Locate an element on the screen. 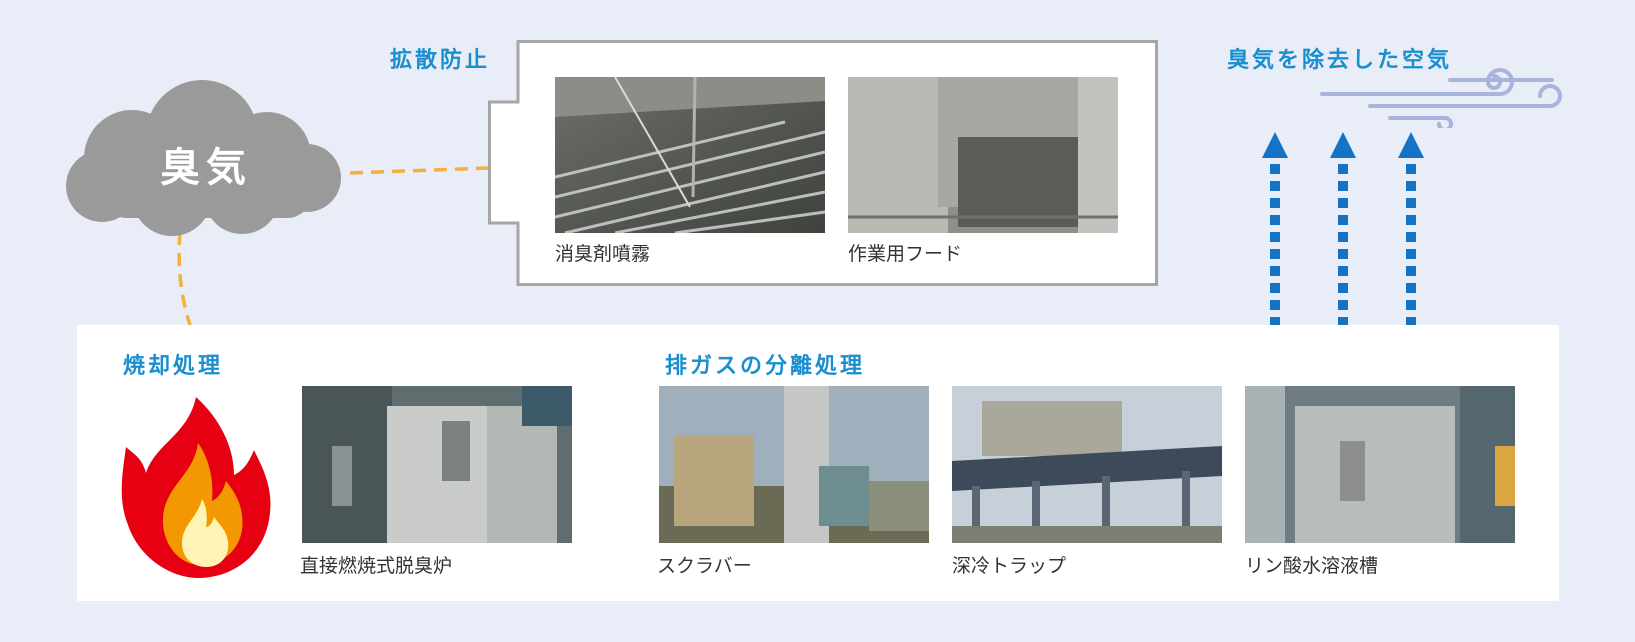  photo-deodorant-spray is located at coordinates (690, 155).